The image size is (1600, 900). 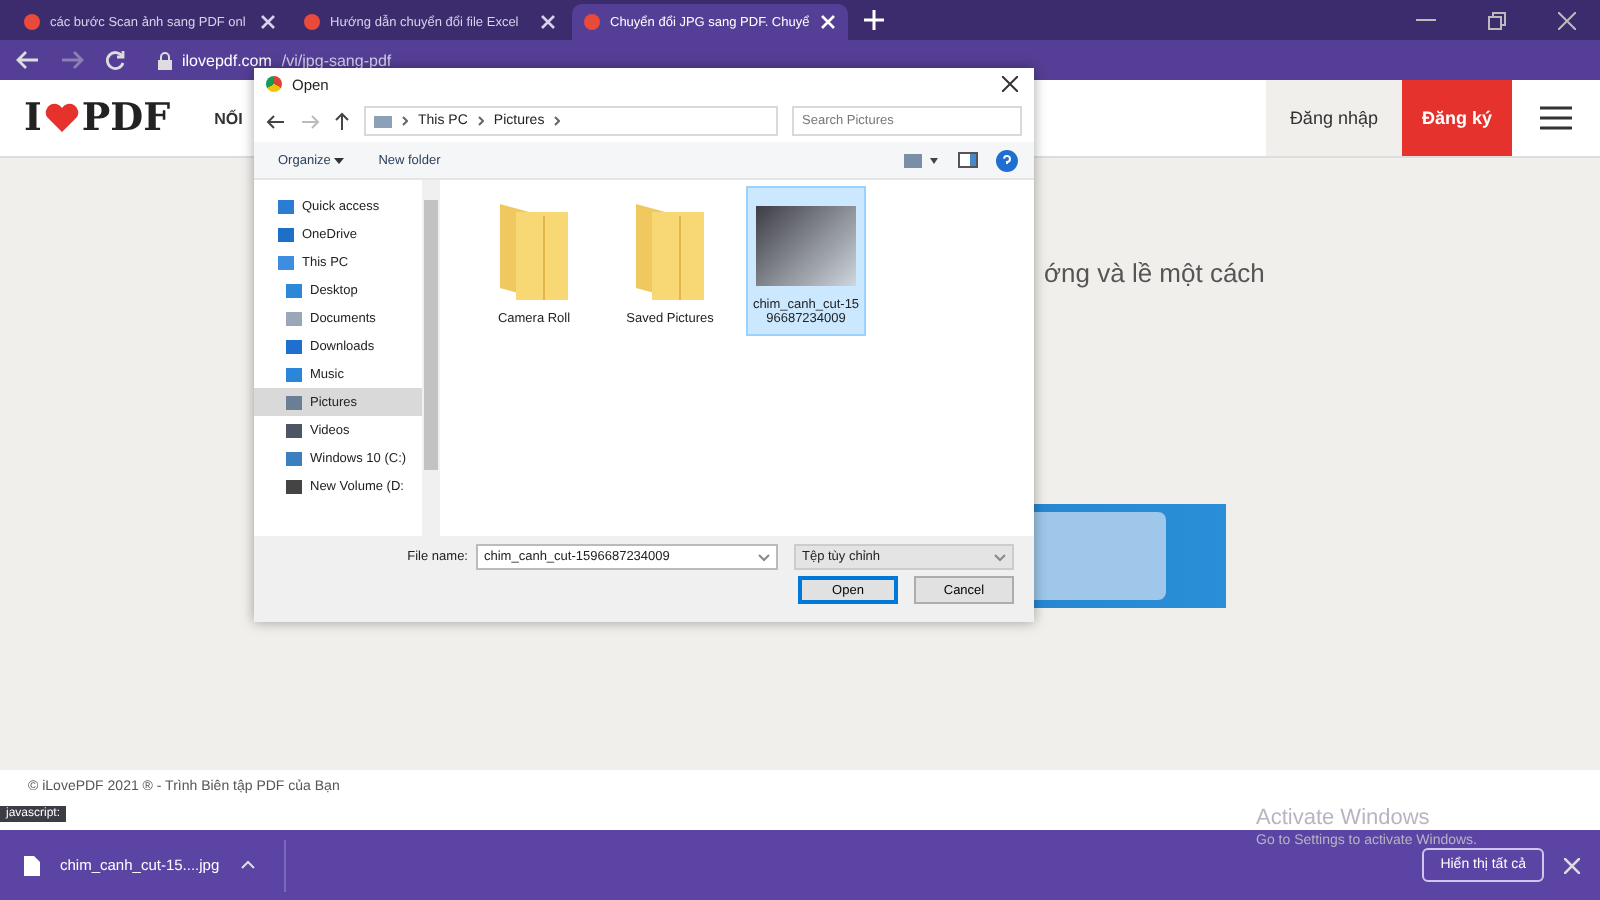 What do you see at coordinates (32, 865) in the screenshot?
I see `file-icon` at bounding box center [32, 865].